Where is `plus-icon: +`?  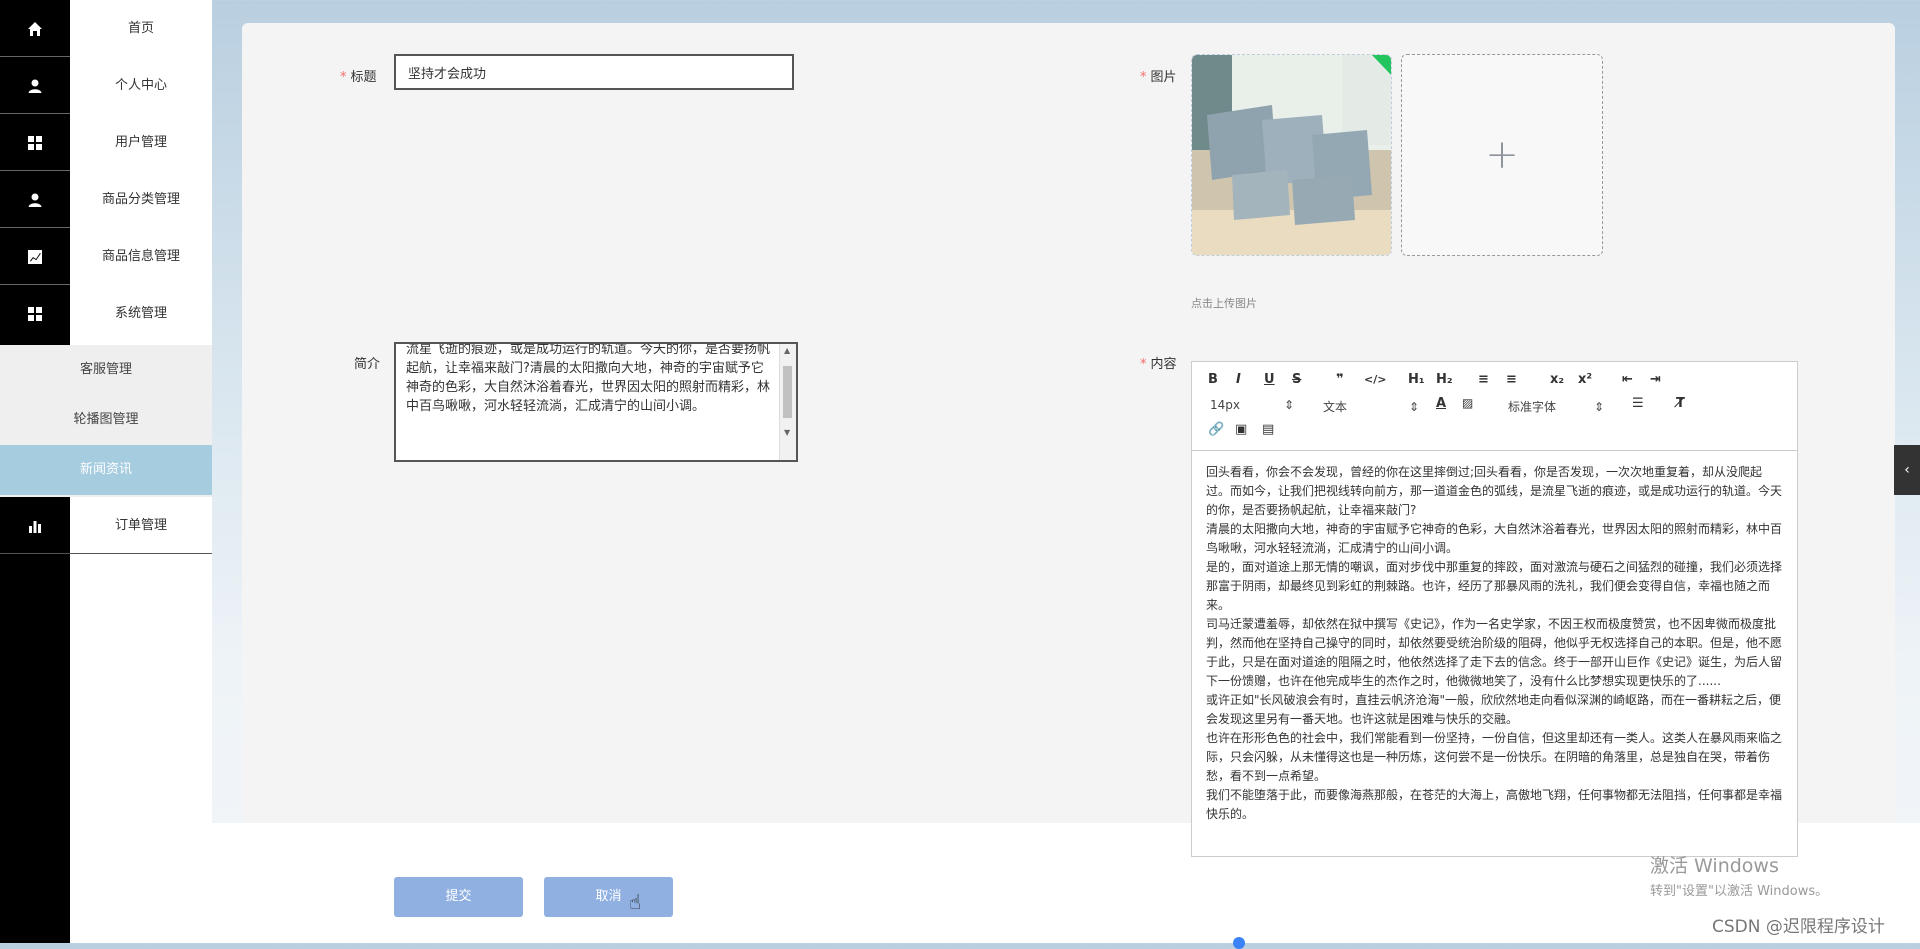
plus-icon: + is located at coordinates (1502, 155).